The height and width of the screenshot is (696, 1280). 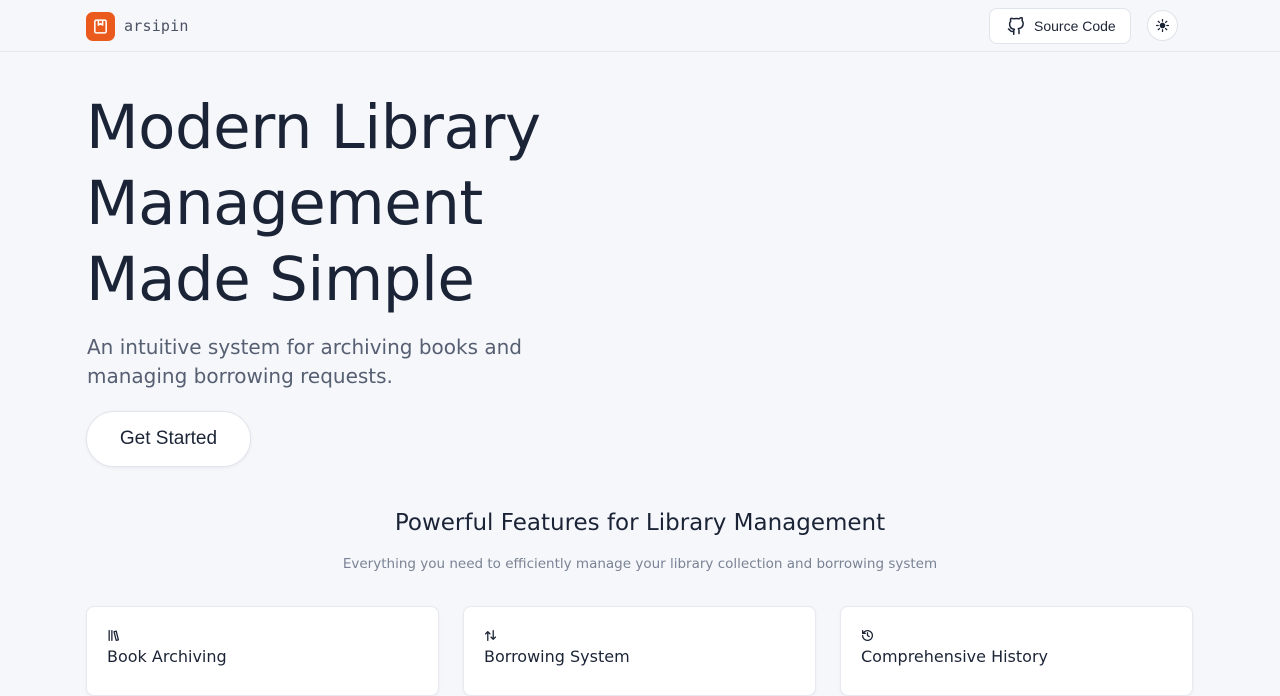 What do you see at coordinates (167, 656) in the screenshot?
I see `feature-card-title: Book Archiving` at bounding box center [167, 656].